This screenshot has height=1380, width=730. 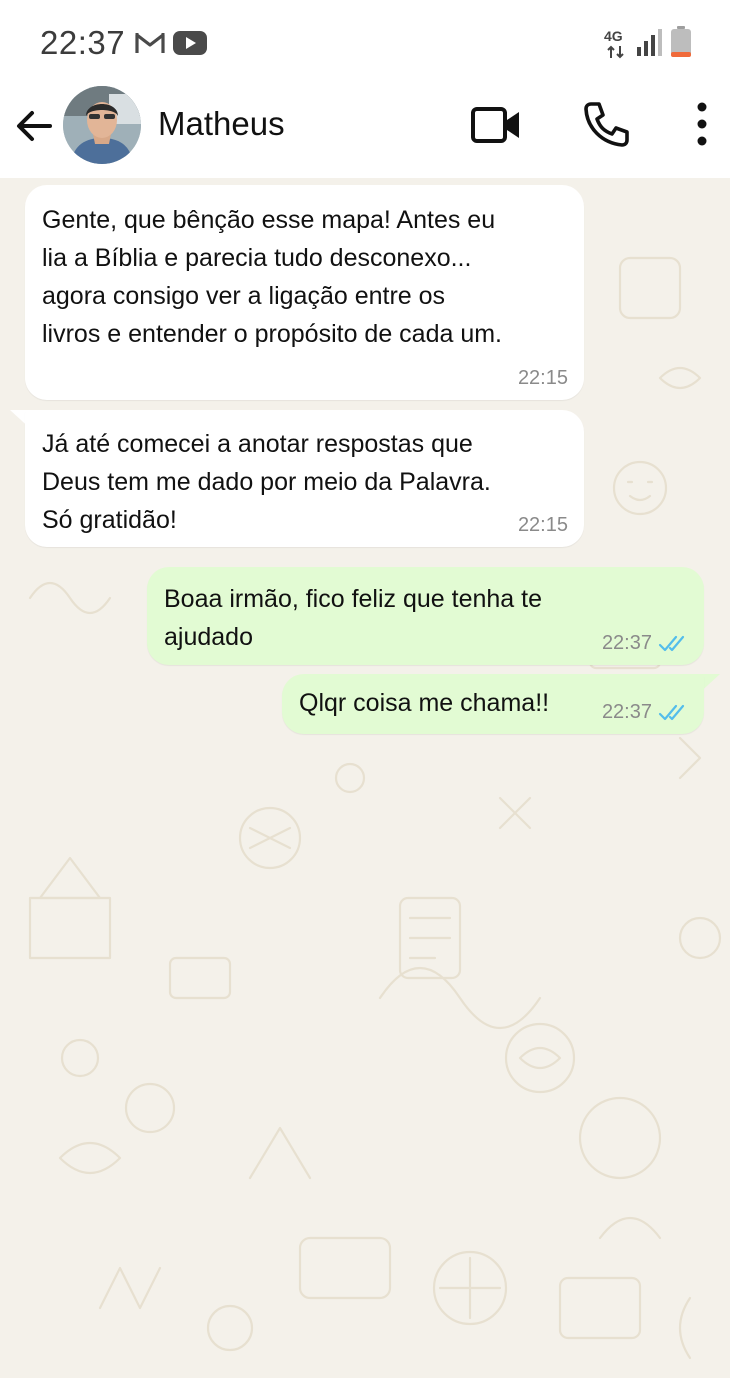 I want to click on contact-name: Matheus, so click(x=221, y=124).